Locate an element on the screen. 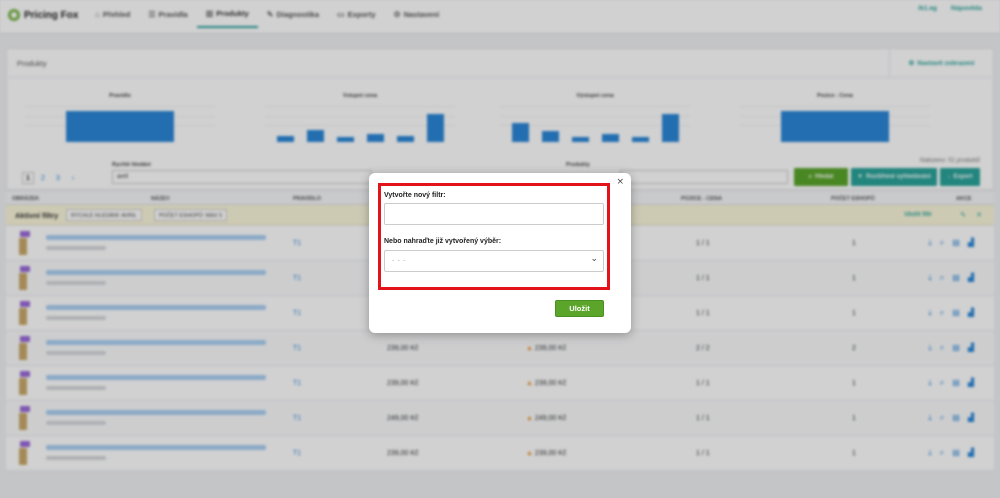  replace-filter-label: Nebo nahraďte již vytvořený výběr: is located at coordinates (443, 241).